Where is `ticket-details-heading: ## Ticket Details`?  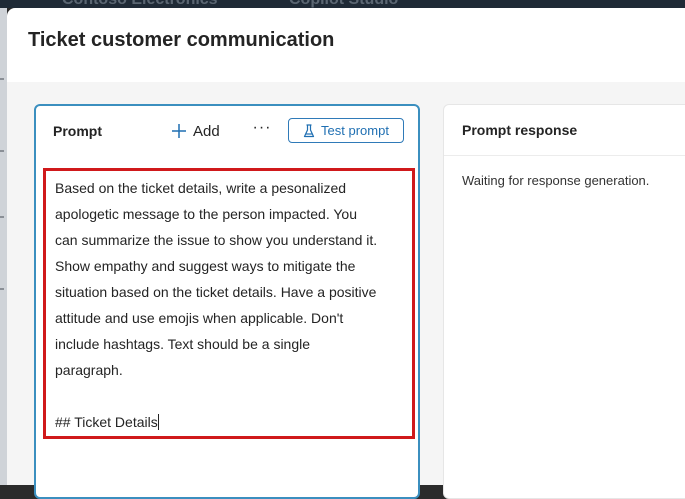 ticket-details-heading: ## Ticket Details is located at coordinates (106, 422).